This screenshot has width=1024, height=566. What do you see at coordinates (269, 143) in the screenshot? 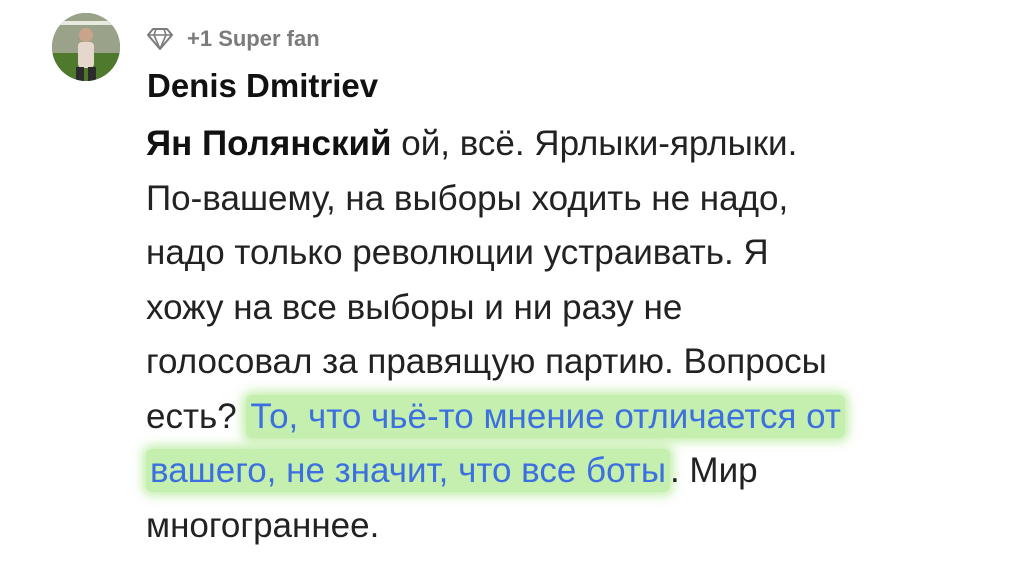
I see `user-mention: Ян Полянский` at bounding box center [269, 143].